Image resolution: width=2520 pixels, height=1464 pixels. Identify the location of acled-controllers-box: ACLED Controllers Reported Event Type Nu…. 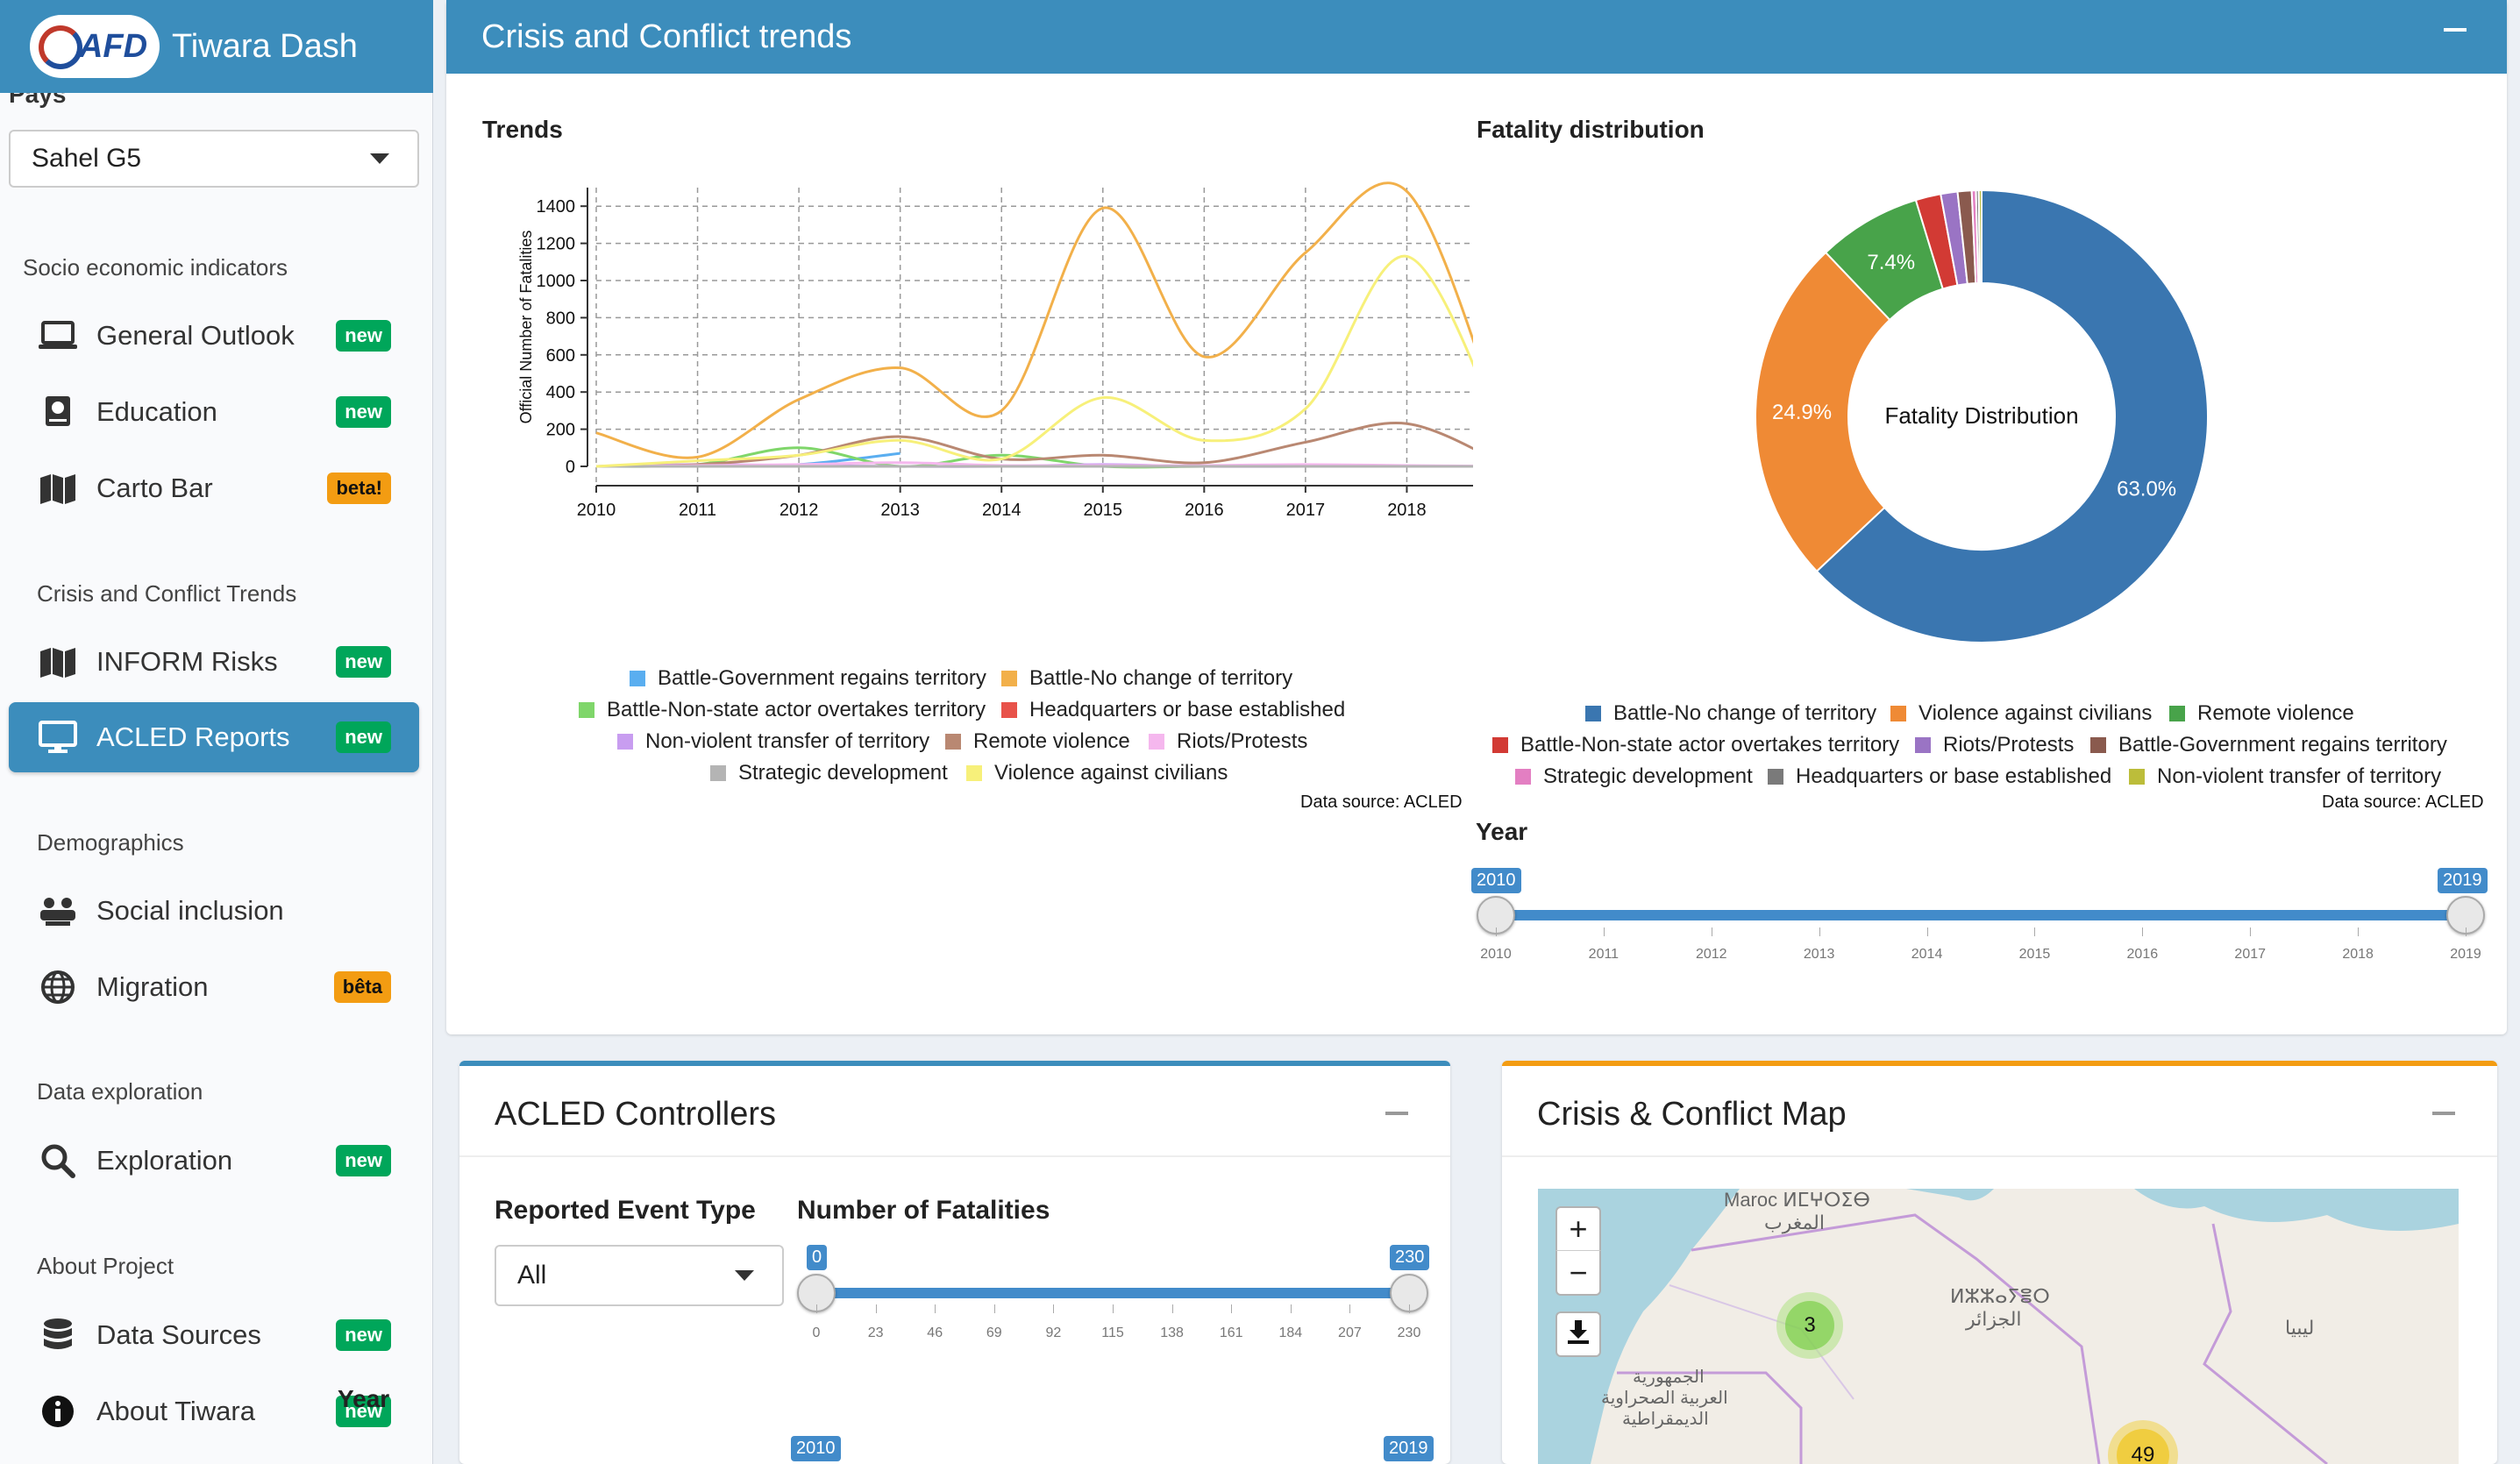
(894, 1263).